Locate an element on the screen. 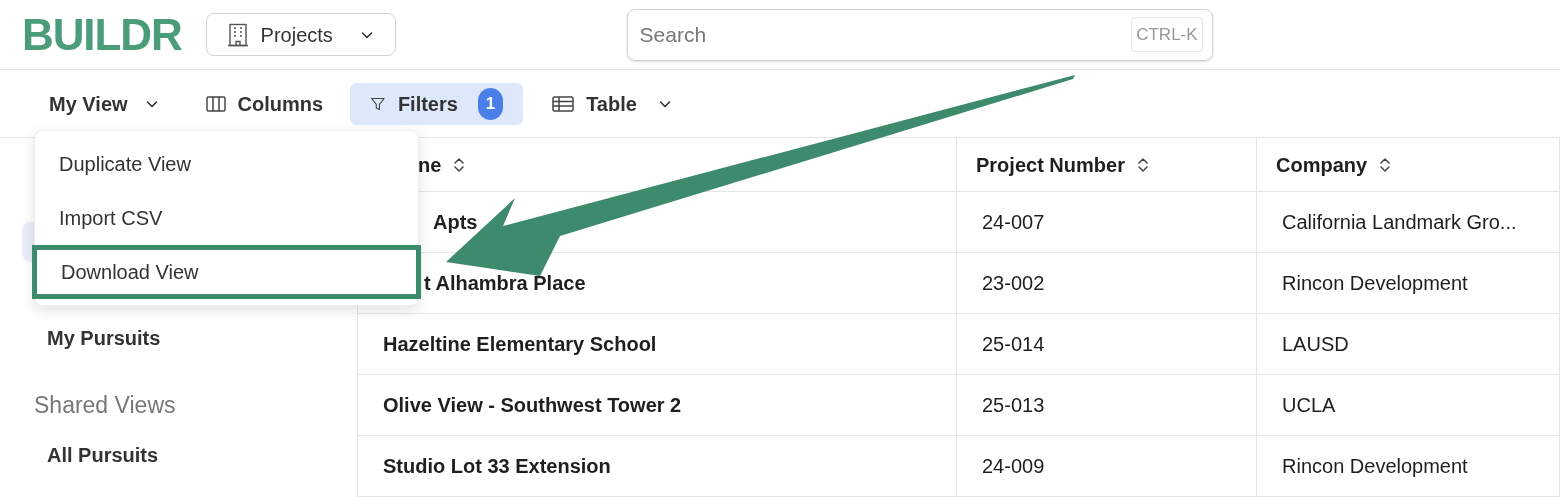 Image resolution: width=1560 pixels, height=497 pixels. filters-button: Filters 1 is located at coordinates (437, 103).